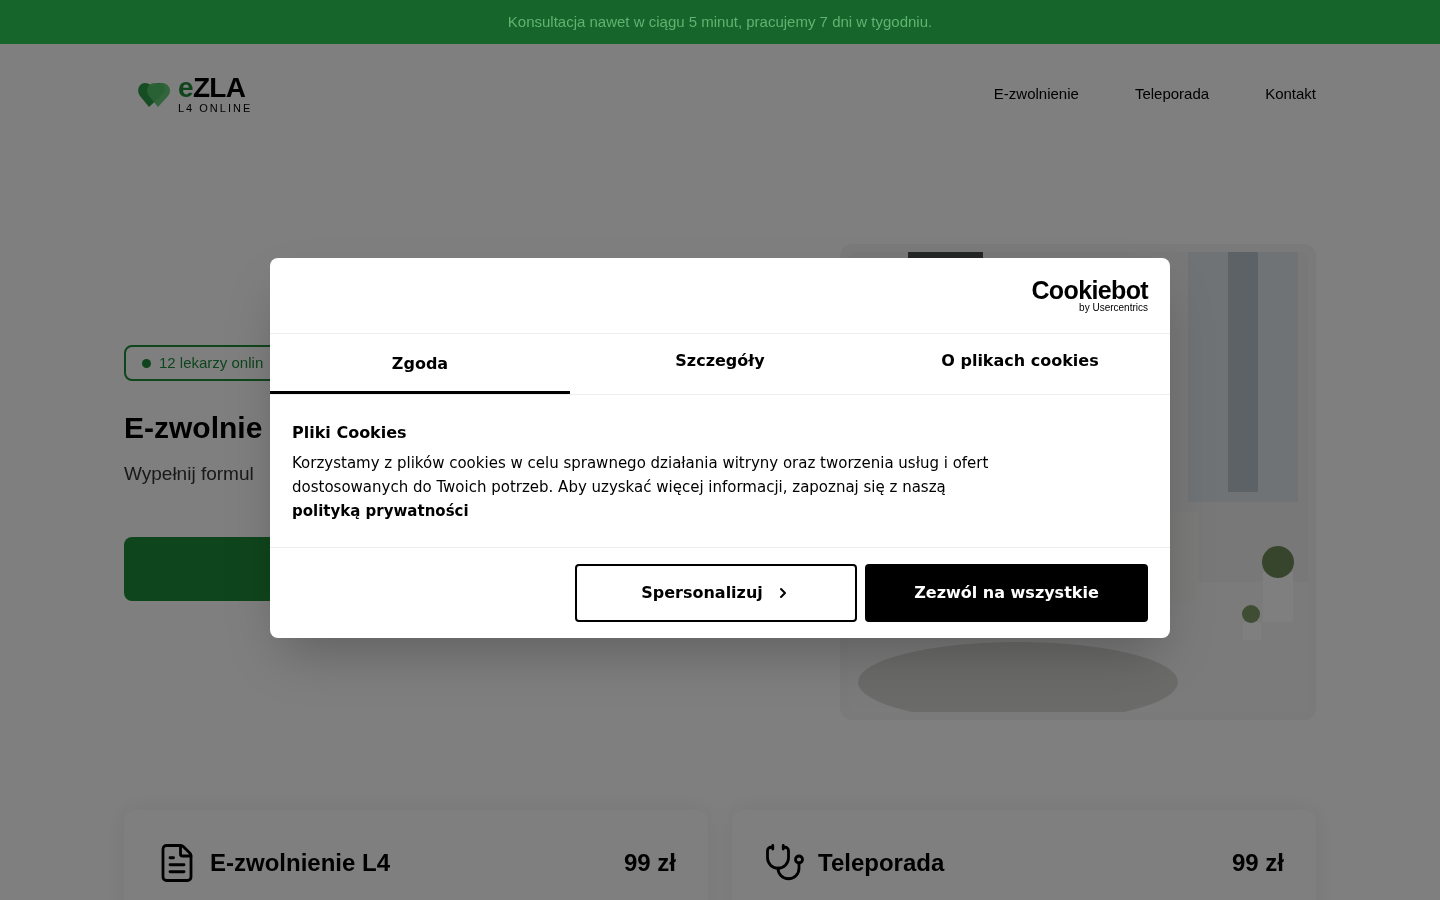  What do you see at coordinates (716, 593) in the screenshot?
I see `customize-button: Spersonalizuj` at bounding box center [716, 593].